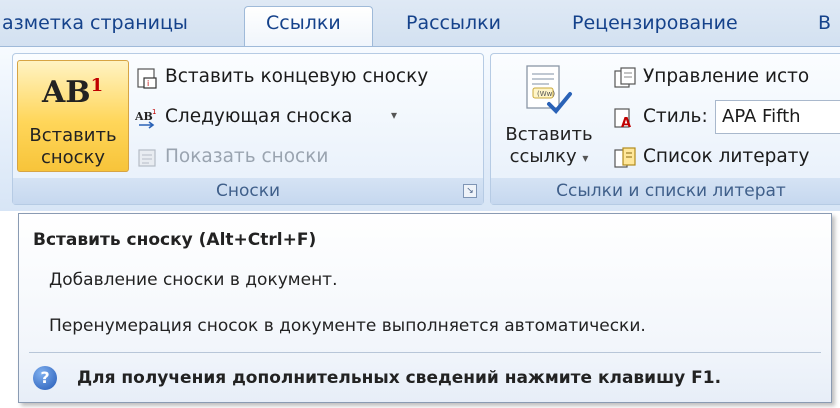  Describe the element at coordinates (73, 92) in the screenshot. I see `footnote-ab-icon: AB1` at that location.